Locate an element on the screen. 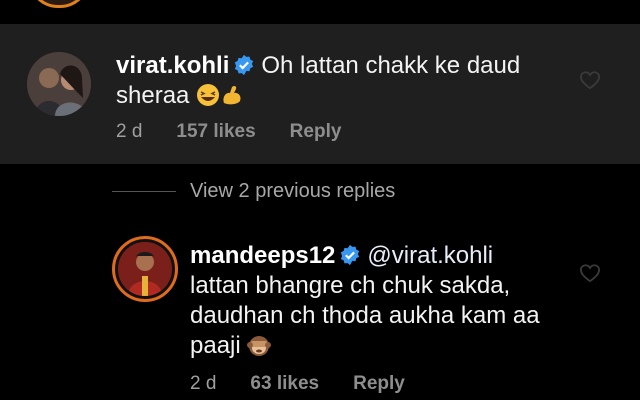  flexed-biceps-emoji-icon is located at coordinates (232, 95).